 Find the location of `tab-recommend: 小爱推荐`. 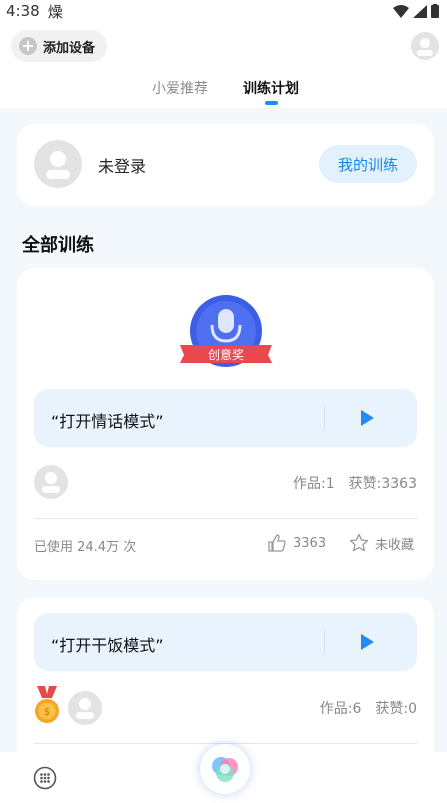

tab-recommend: 小爱推荐 is located at coordinates (180, 88).